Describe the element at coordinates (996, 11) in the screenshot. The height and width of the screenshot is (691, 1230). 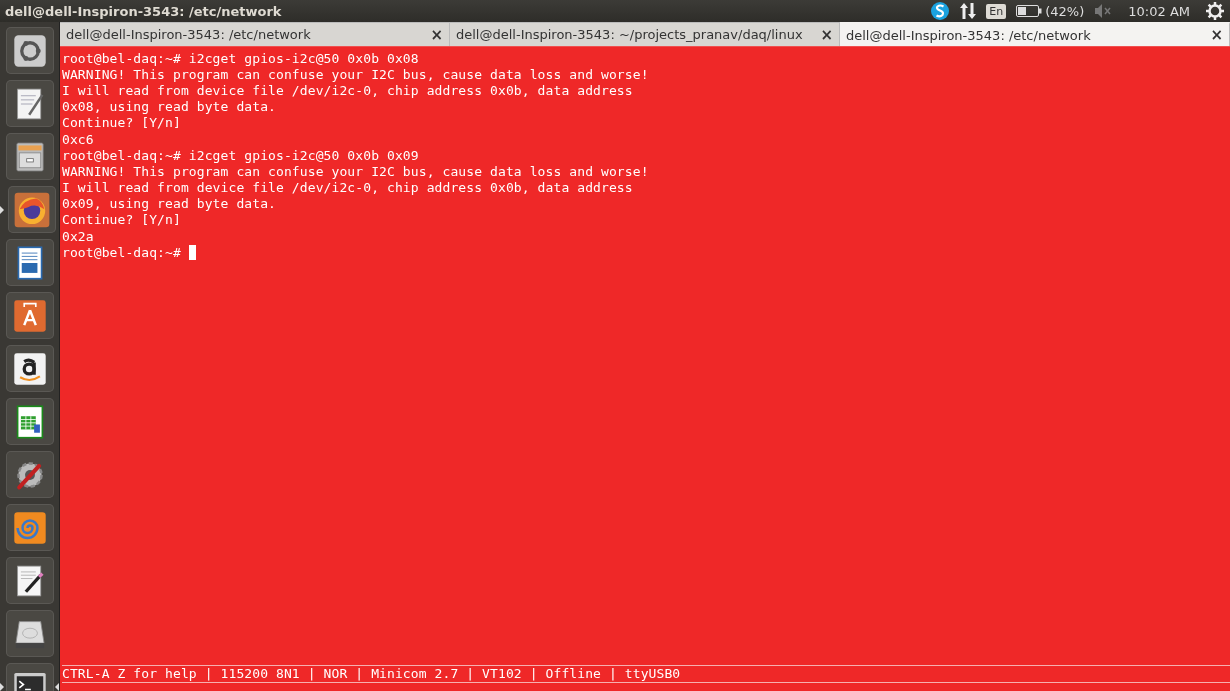
I see `keyboard-indicator: En` at that location.